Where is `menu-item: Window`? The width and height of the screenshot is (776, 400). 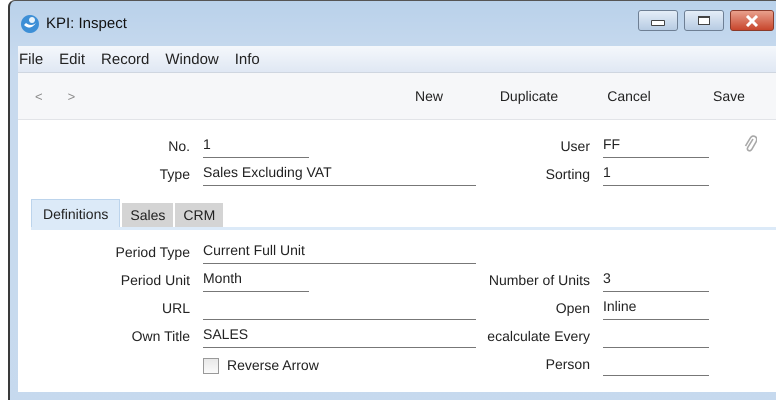
menu-item: Window is located at coordinates (196, 59).